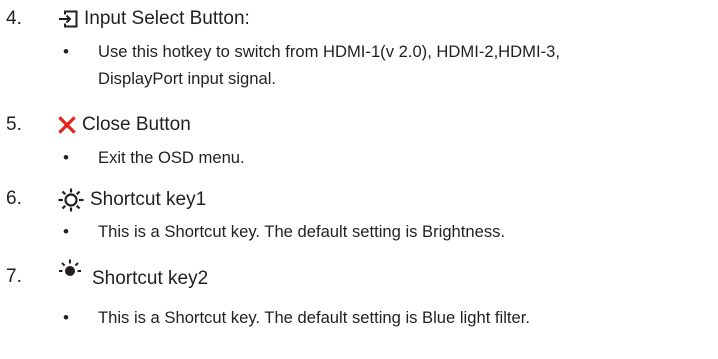 The height and width of the screenshot is (359, 718). I want to click on item-number-6: 6., so click(14, 198).